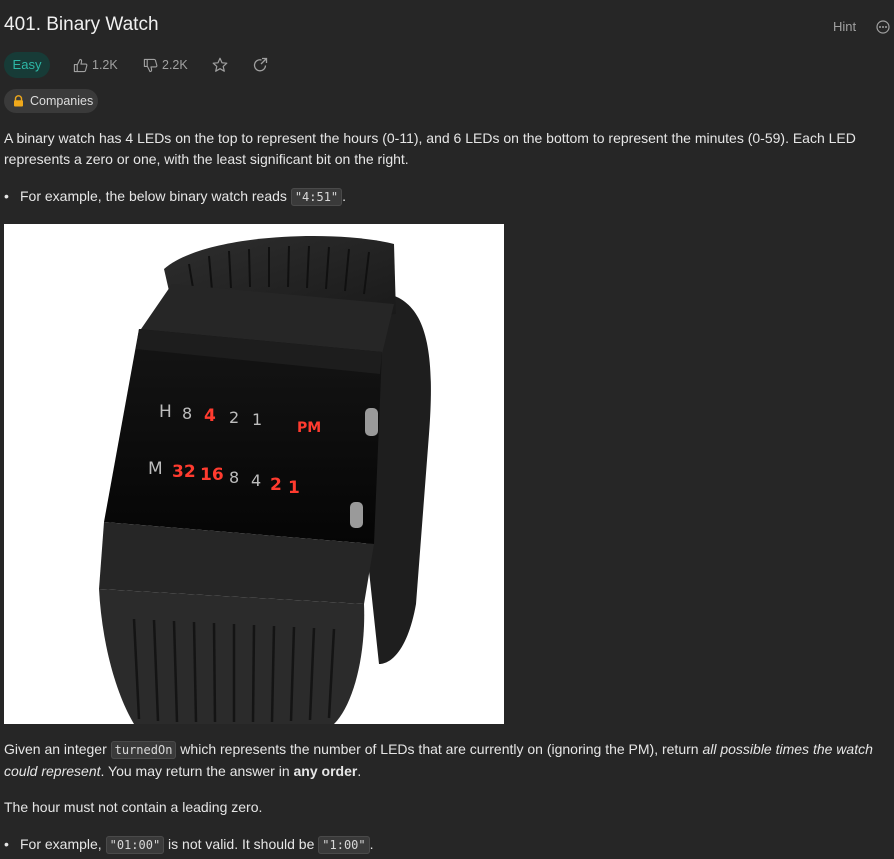  I want to click on watch-pm-indicator: PM, so click(309, 428).